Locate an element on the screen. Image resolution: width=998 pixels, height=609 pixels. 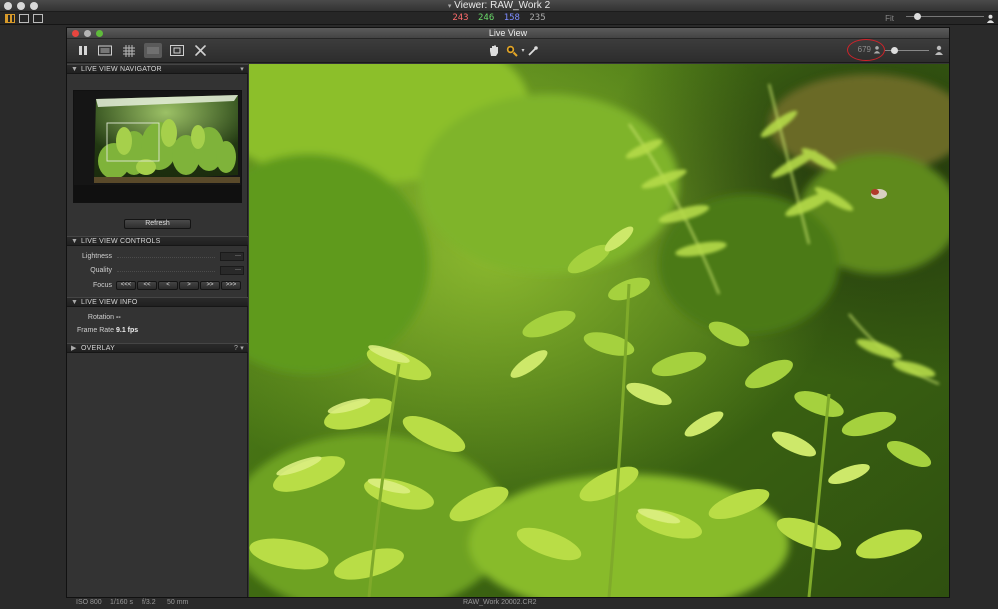
green-value: 246 is located at coordinates (486, 18).